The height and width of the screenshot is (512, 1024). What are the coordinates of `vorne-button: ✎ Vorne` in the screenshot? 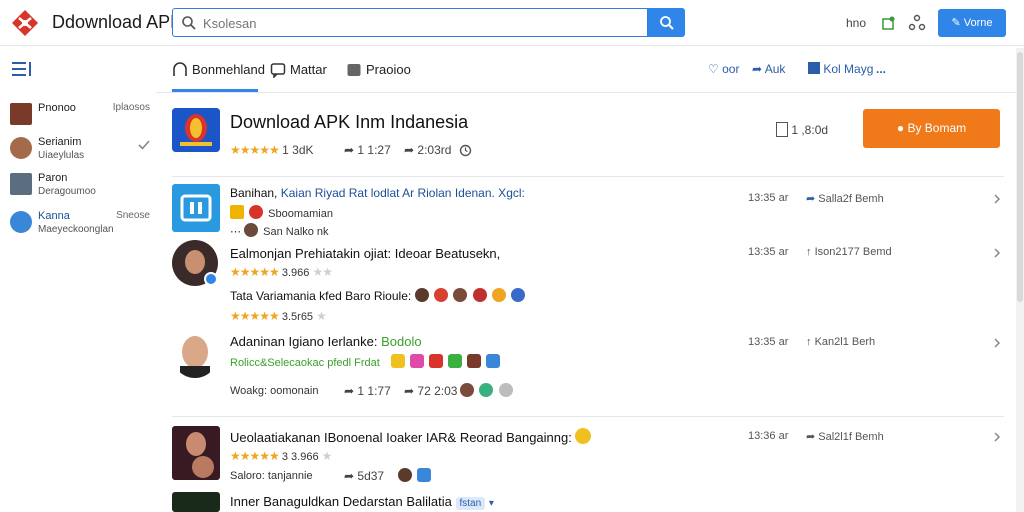 It's located at (972, 23).